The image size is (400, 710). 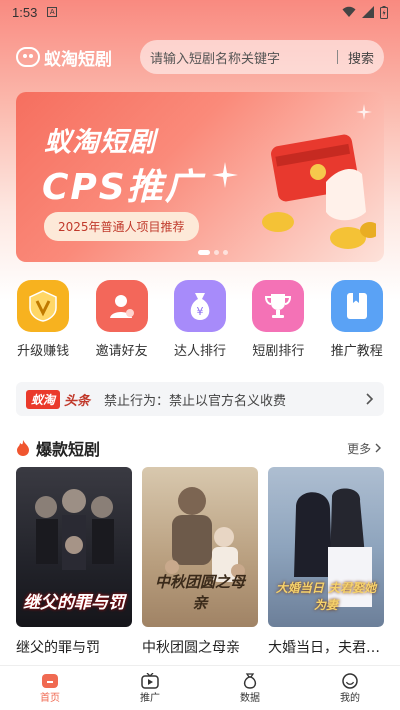 I want to click on search-divider, so click(x=337, y=57).